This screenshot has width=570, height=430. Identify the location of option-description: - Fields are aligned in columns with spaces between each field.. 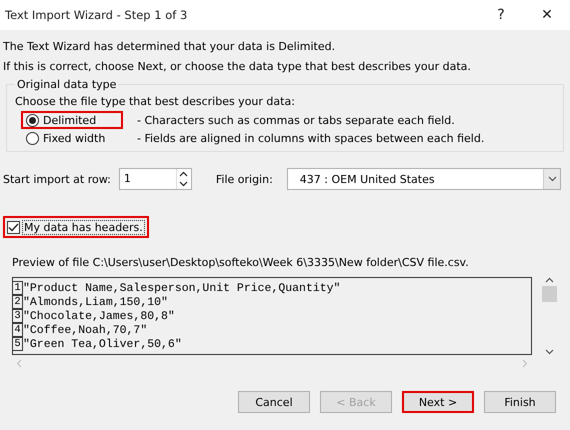
(310, 138).